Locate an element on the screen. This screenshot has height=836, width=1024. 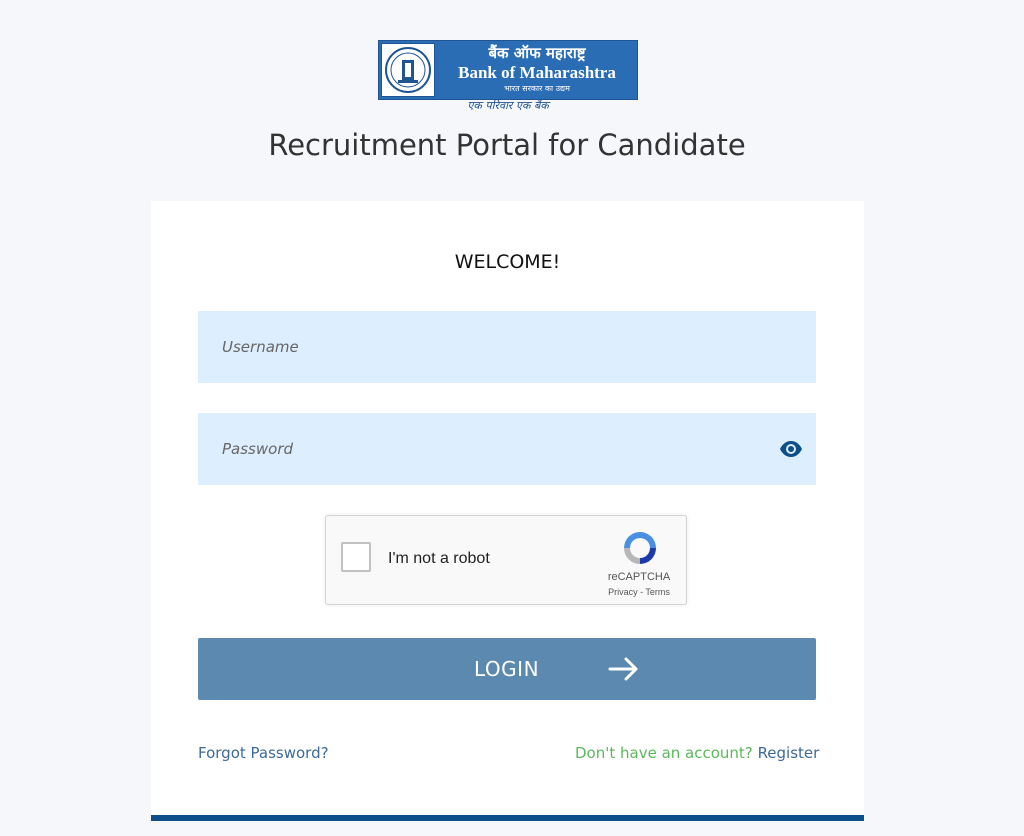
captcha-privacy-terms: Privacy - Terms is located at coordinates (639, 592).